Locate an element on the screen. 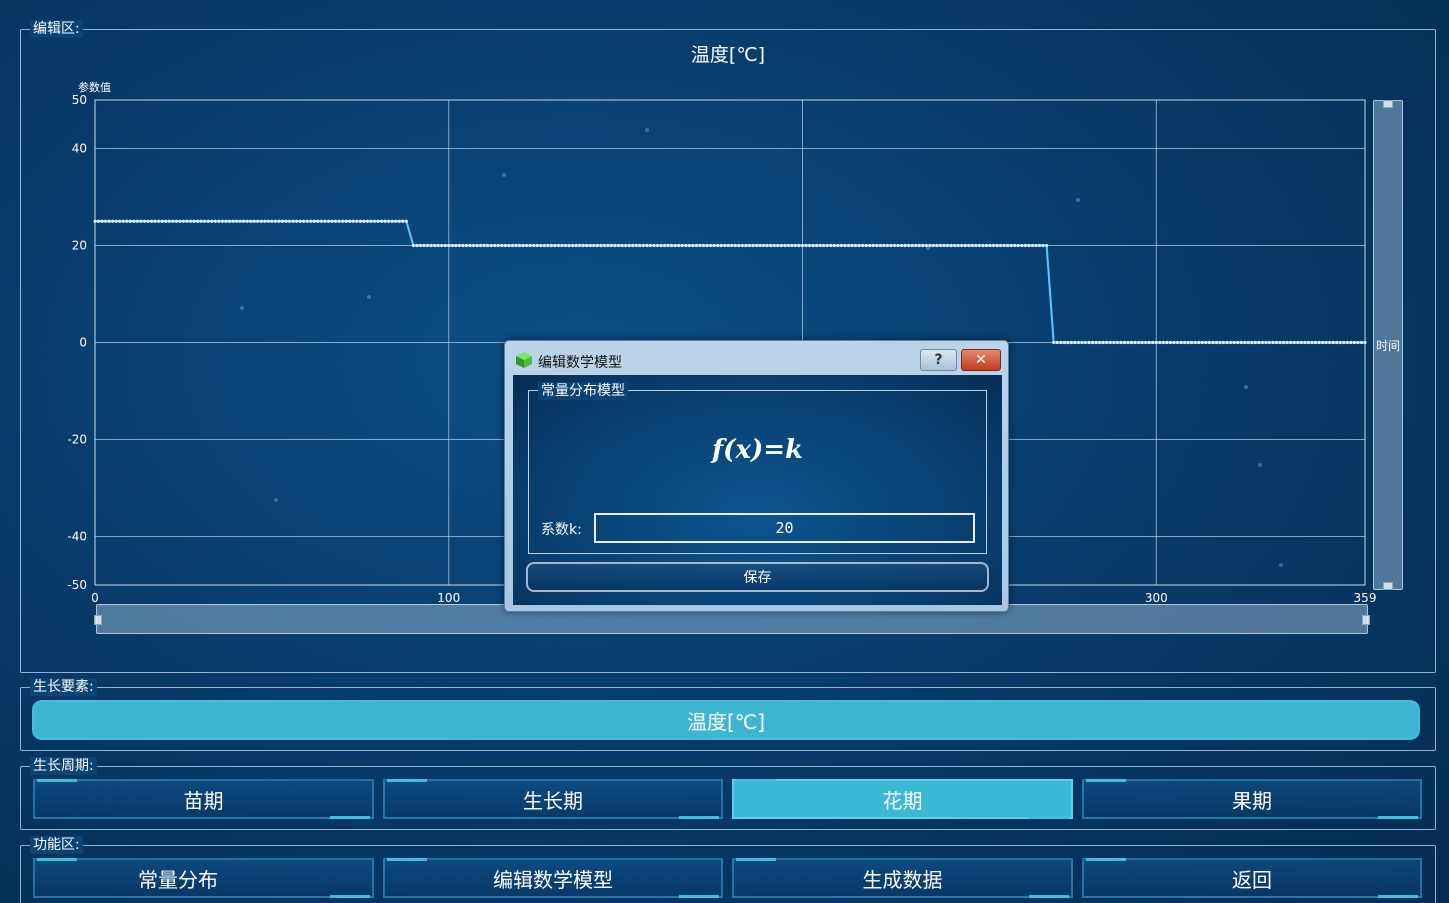 Image resolution: width=1449 pixels, height=903 pixels. scroll-handle-bottom is located at coordinates (1388, 586).